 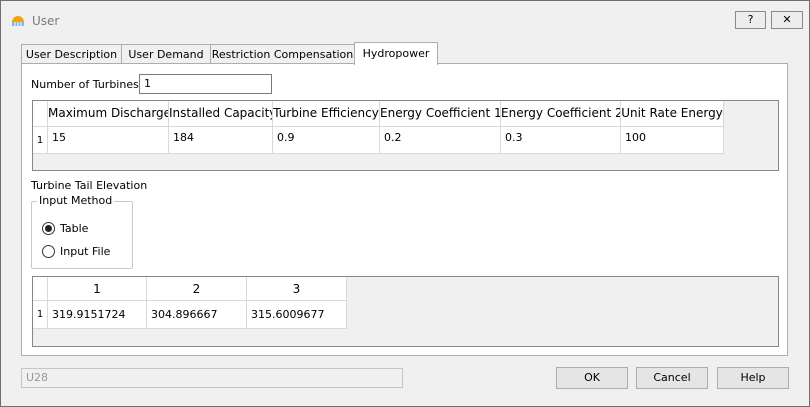 What do you see at coordinates (561, 114) in the screenshot?
I see `column-header-energy-coefficient-2: Energy Coefficient 2` at bounding box center [561, 114].